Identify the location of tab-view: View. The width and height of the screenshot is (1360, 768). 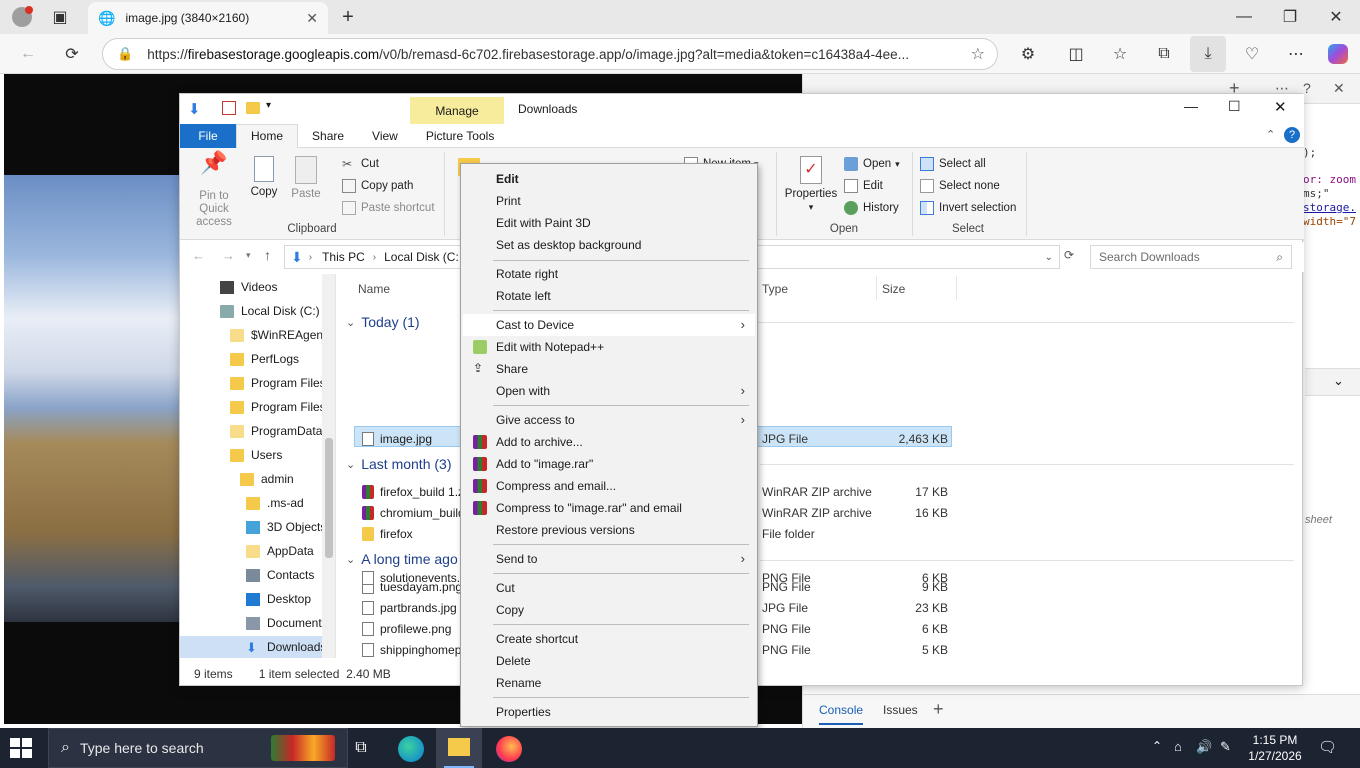
(385, 136).